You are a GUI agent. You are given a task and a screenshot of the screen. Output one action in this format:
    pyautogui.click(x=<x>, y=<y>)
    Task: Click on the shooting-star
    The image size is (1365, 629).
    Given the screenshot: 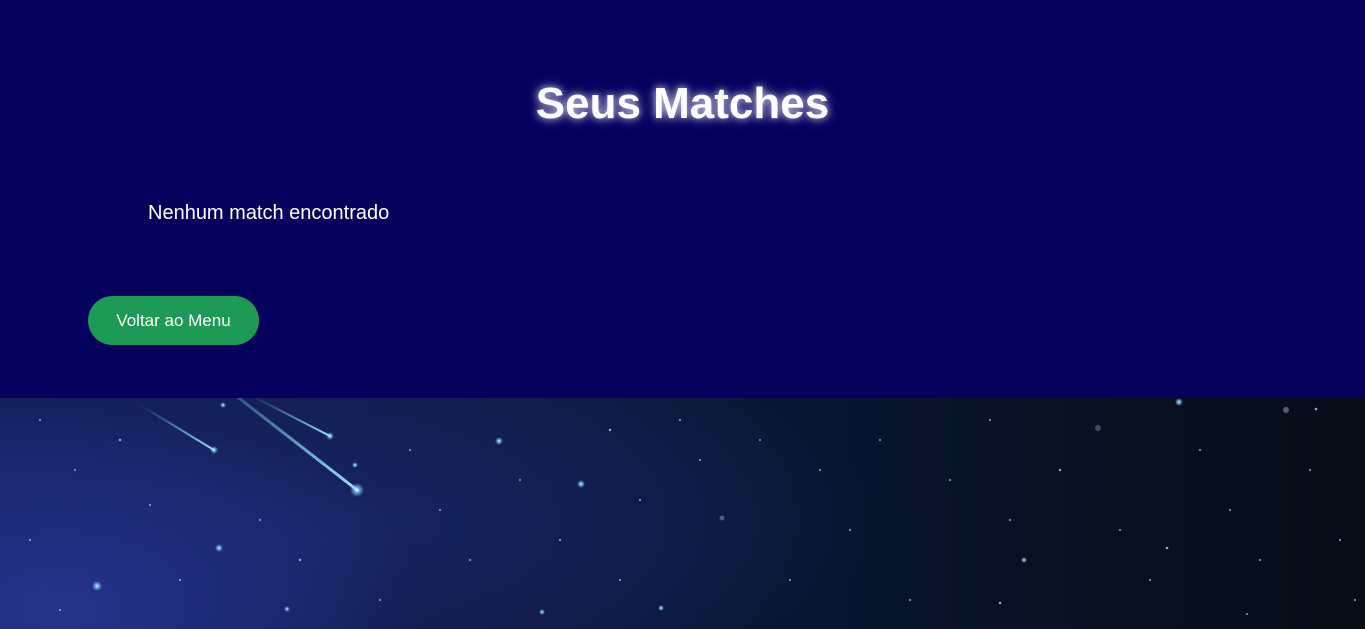 What is the action you would take?
    pyautogui.click(x=177, y=427)
    